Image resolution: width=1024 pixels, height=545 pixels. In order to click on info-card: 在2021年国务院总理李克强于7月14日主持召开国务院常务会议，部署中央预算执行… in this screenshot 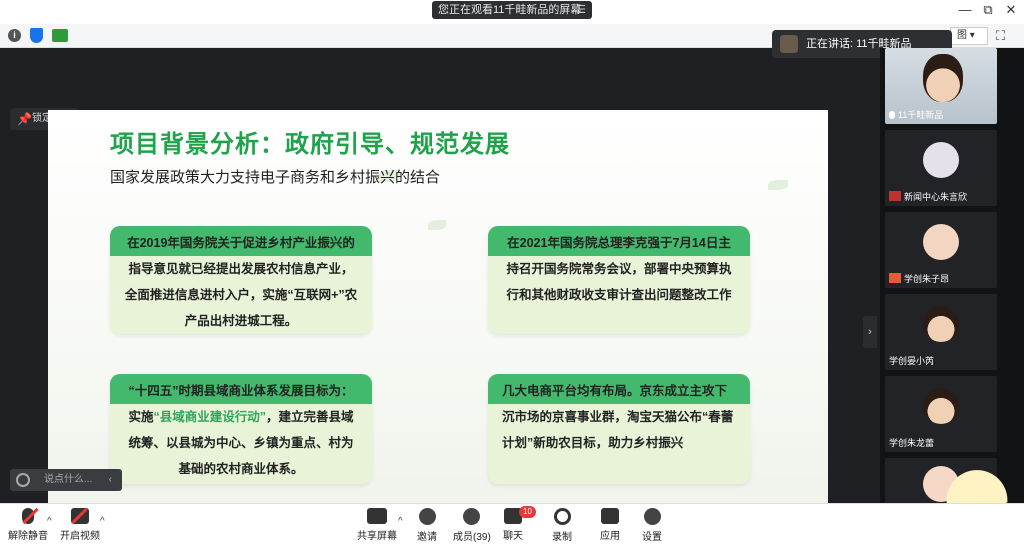, I will do `click(619, 280)`.